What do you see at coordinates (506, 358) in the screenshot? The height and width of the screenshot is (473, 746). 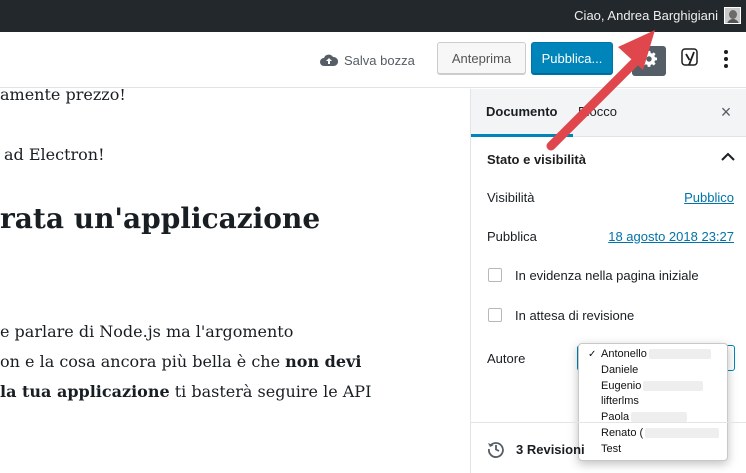 I see `author-label: Autore` at bounding box center [506, 358].